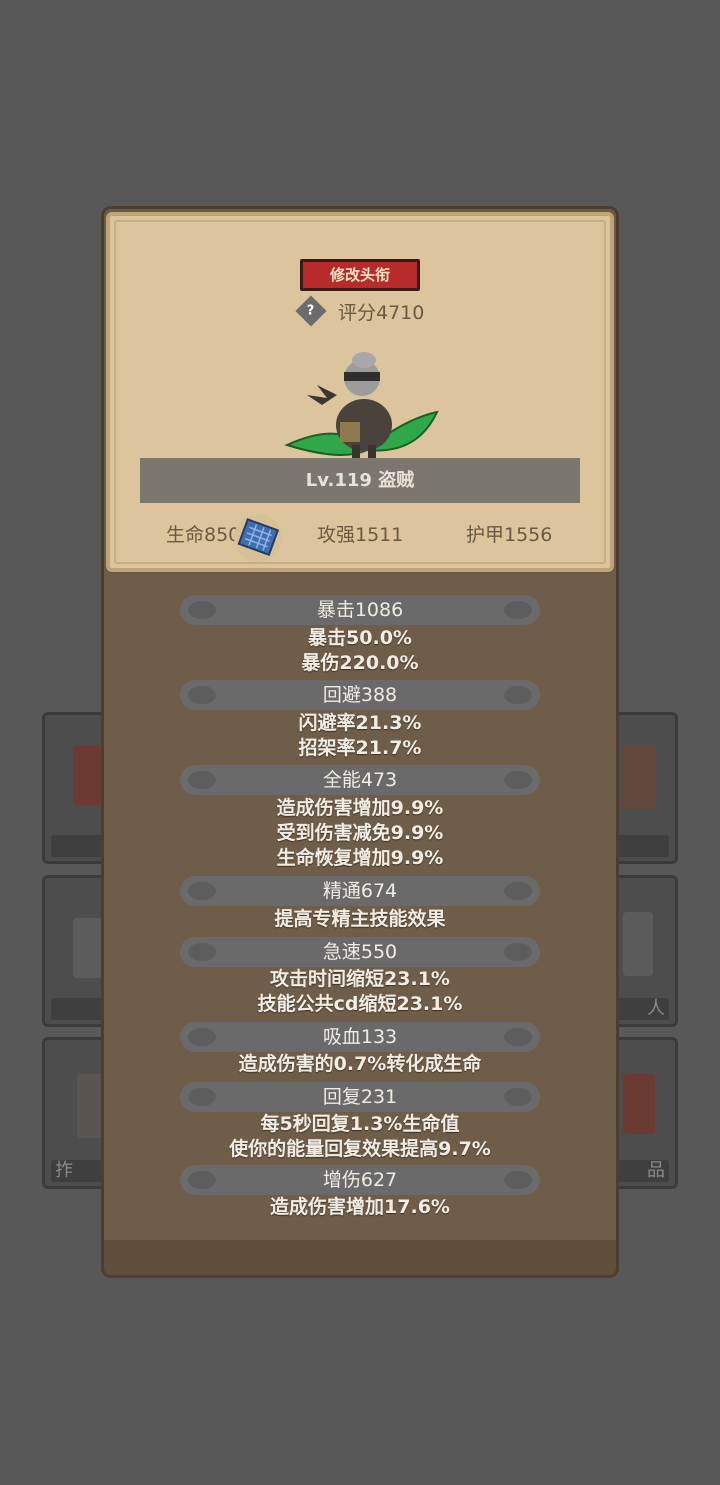 The height and width of the screenshot is (1485, 720). What do you see at coordinates (360, 1097) in the screenshot?
I see `section-header-regen: 回复231` at bounding box center [360, 1097].